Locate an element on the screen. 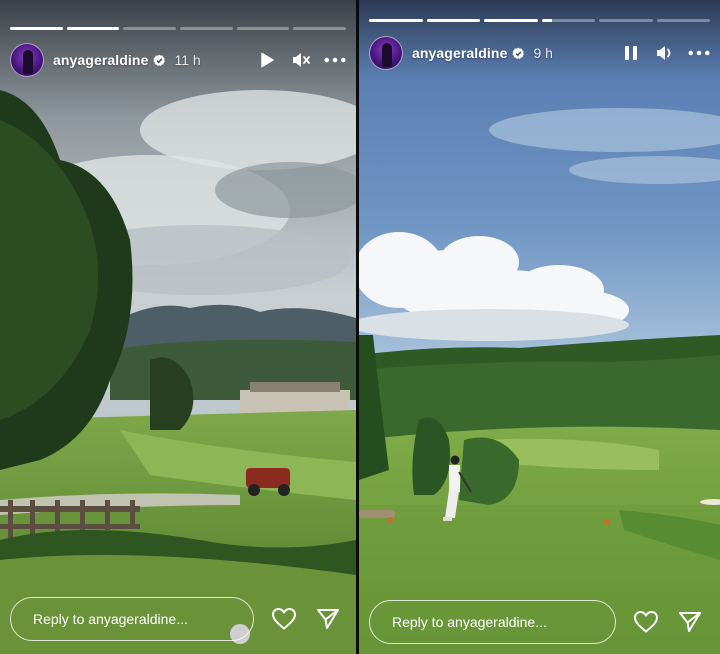 This screenshot has height=654, width=720. pause-icon is located at coordinates (631, 53).